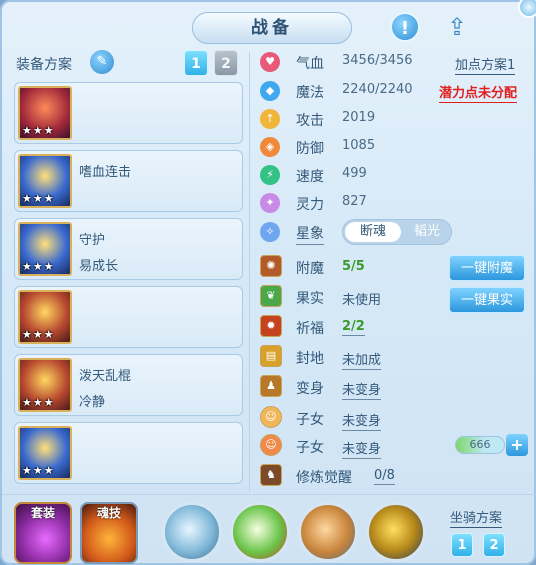 This screenshot has height=565, width=536. What do you see at coordinates (480, 445) in the screenshot?
I see `child-value-bar: 666` at bounding box center [480, 445].